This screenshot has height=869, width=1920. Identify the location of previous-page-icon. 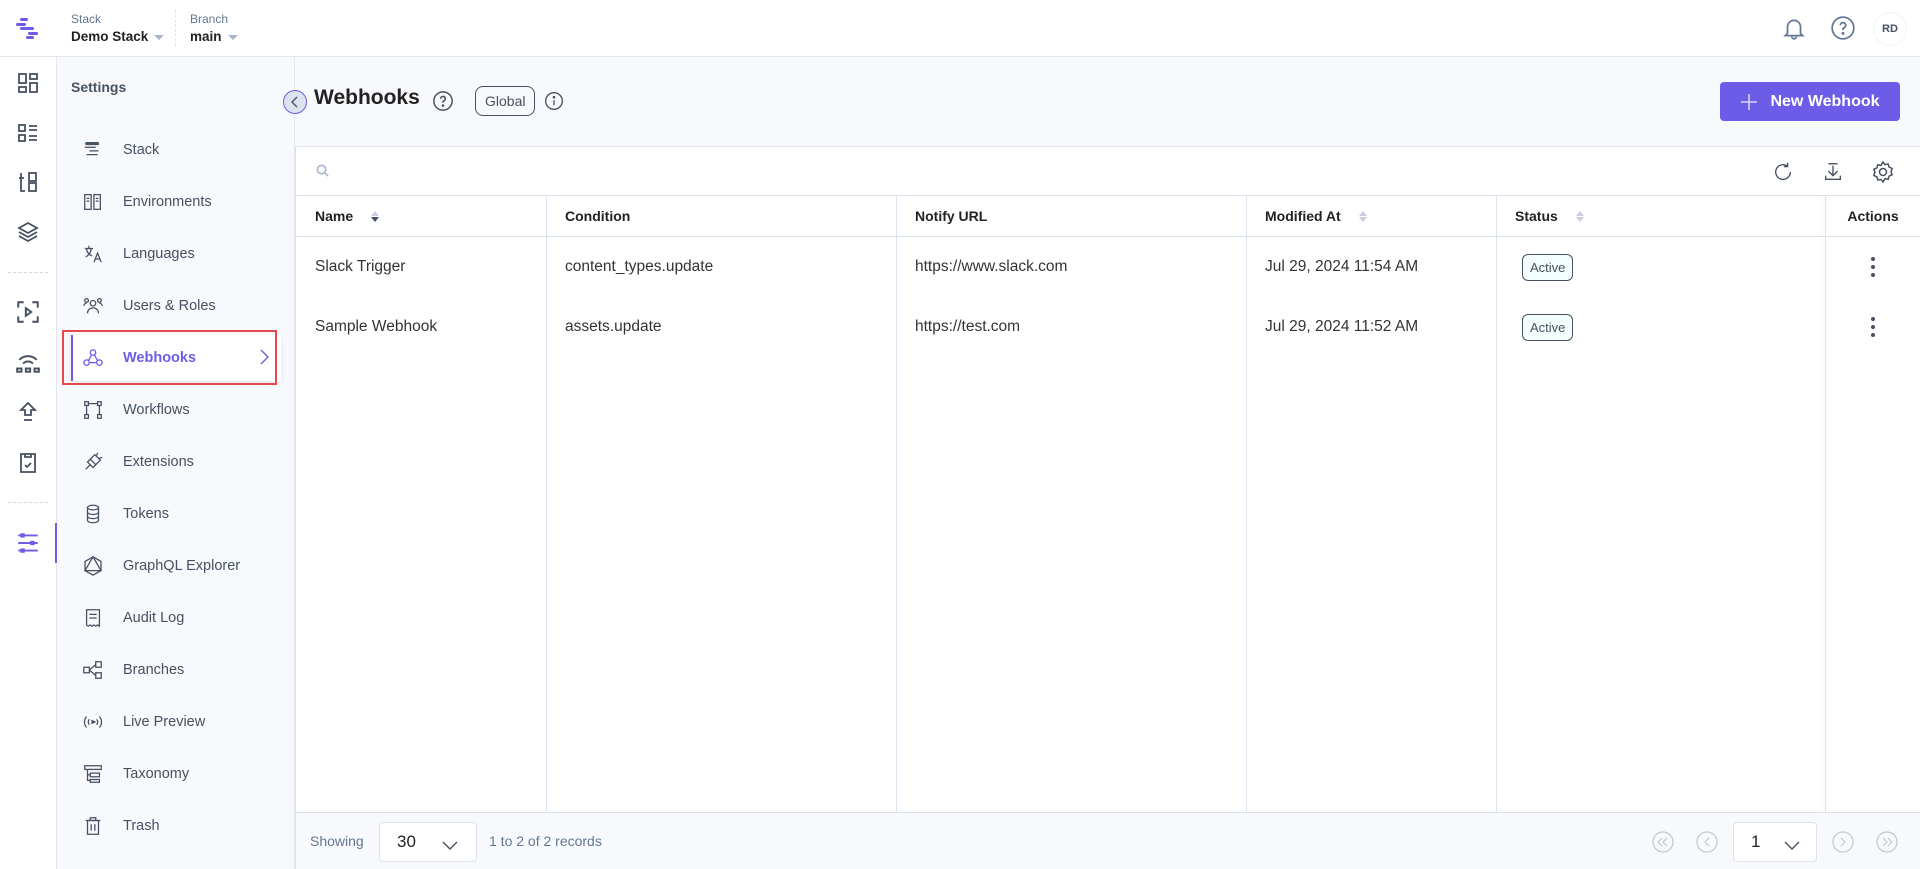
(1707, 842).